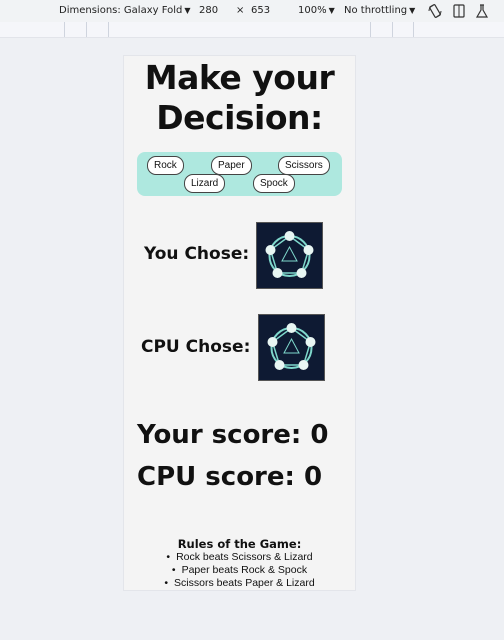 The image size is (504, 640). I want to click on rules-title: Rules of the Game:, so click(239, 544).